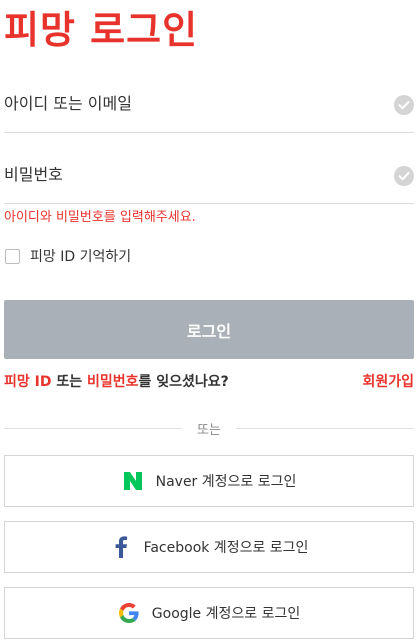 This screenshot has height=643, width=418. Describe the element at coordinates (112, 382) in the screenshot. I see `forgot-password-text: 비밀번호` at that location.